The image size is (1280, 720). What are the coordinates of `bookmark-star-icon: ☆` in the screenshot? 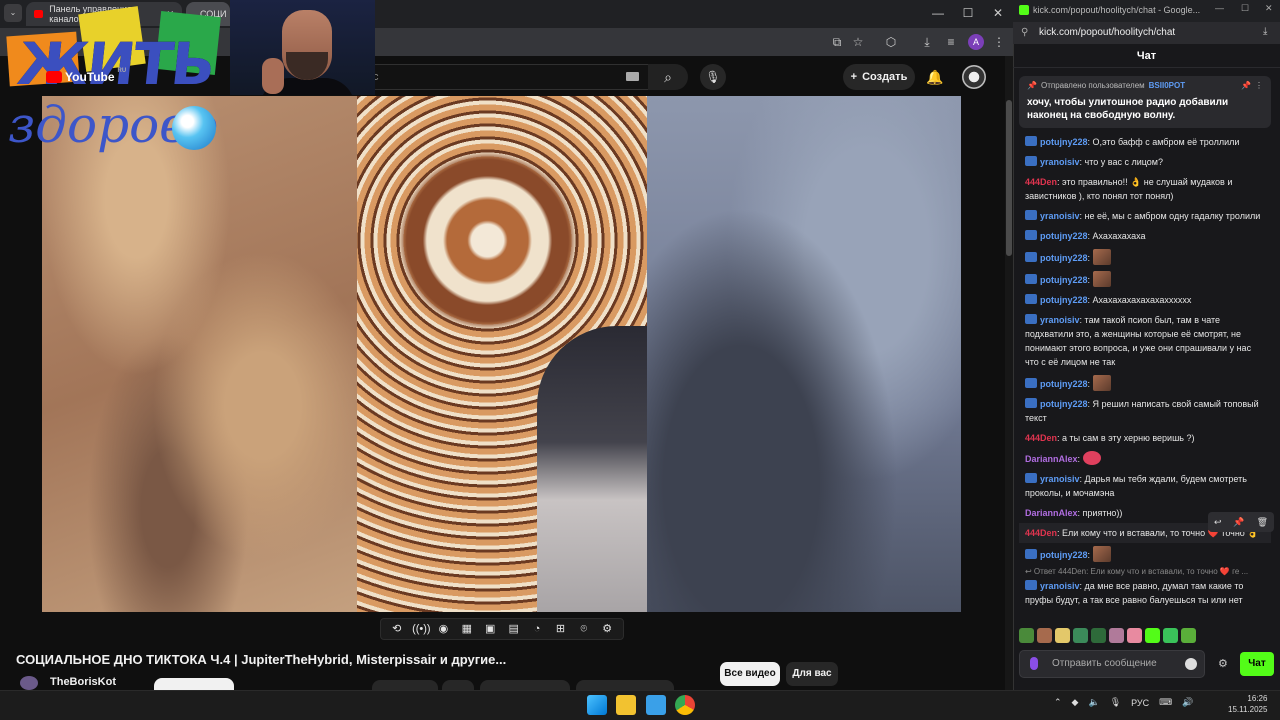 It's located at (858, 42).